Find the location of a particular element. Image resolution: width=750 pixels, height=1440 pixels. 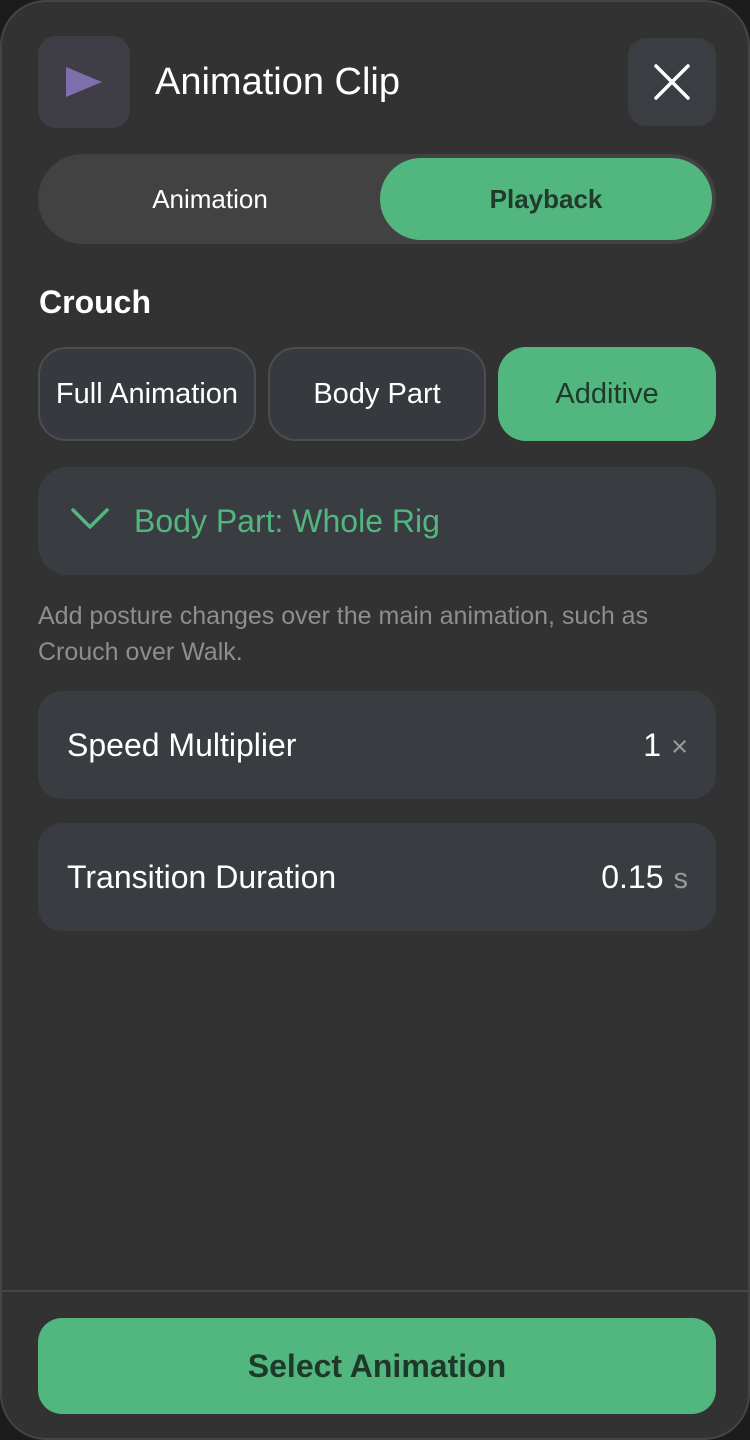

play-icon is located at coordinates (84, 82).